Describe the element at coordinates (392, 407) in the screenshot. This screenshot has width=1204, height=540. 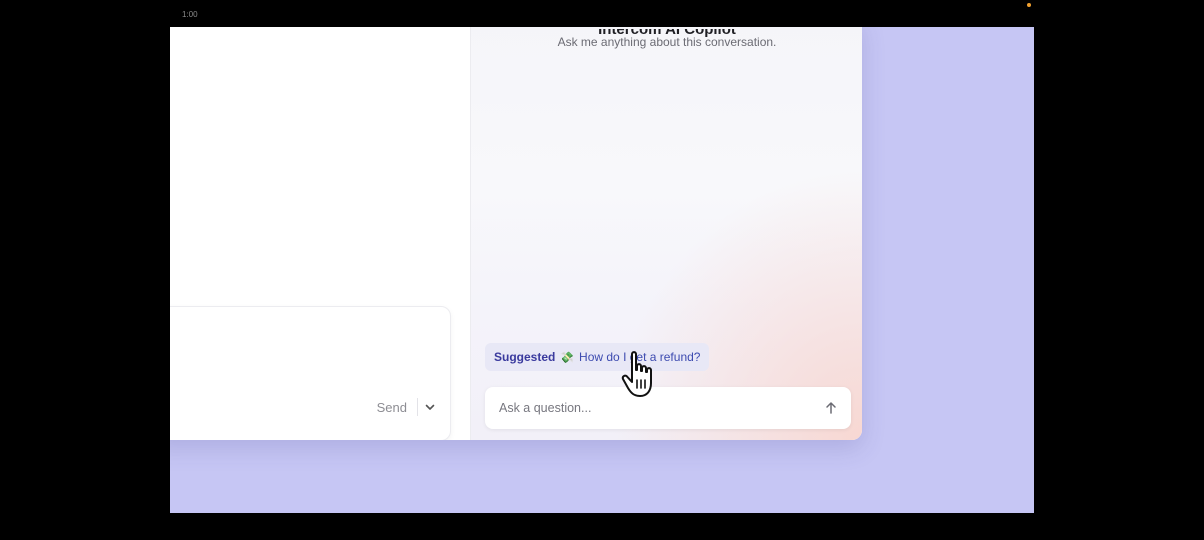
I see `send-button: Send` at that location.